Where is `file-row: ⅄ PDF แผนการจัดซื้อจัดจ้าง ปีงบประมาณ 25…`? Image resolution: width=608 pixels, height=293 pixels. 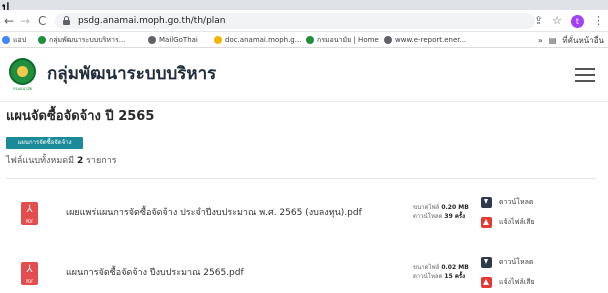
file-row: ⅄ PDF แผนการจัดซื้อจัดจ้าง ปีงบประมาณ 25… is located at coordinates (304, 273).